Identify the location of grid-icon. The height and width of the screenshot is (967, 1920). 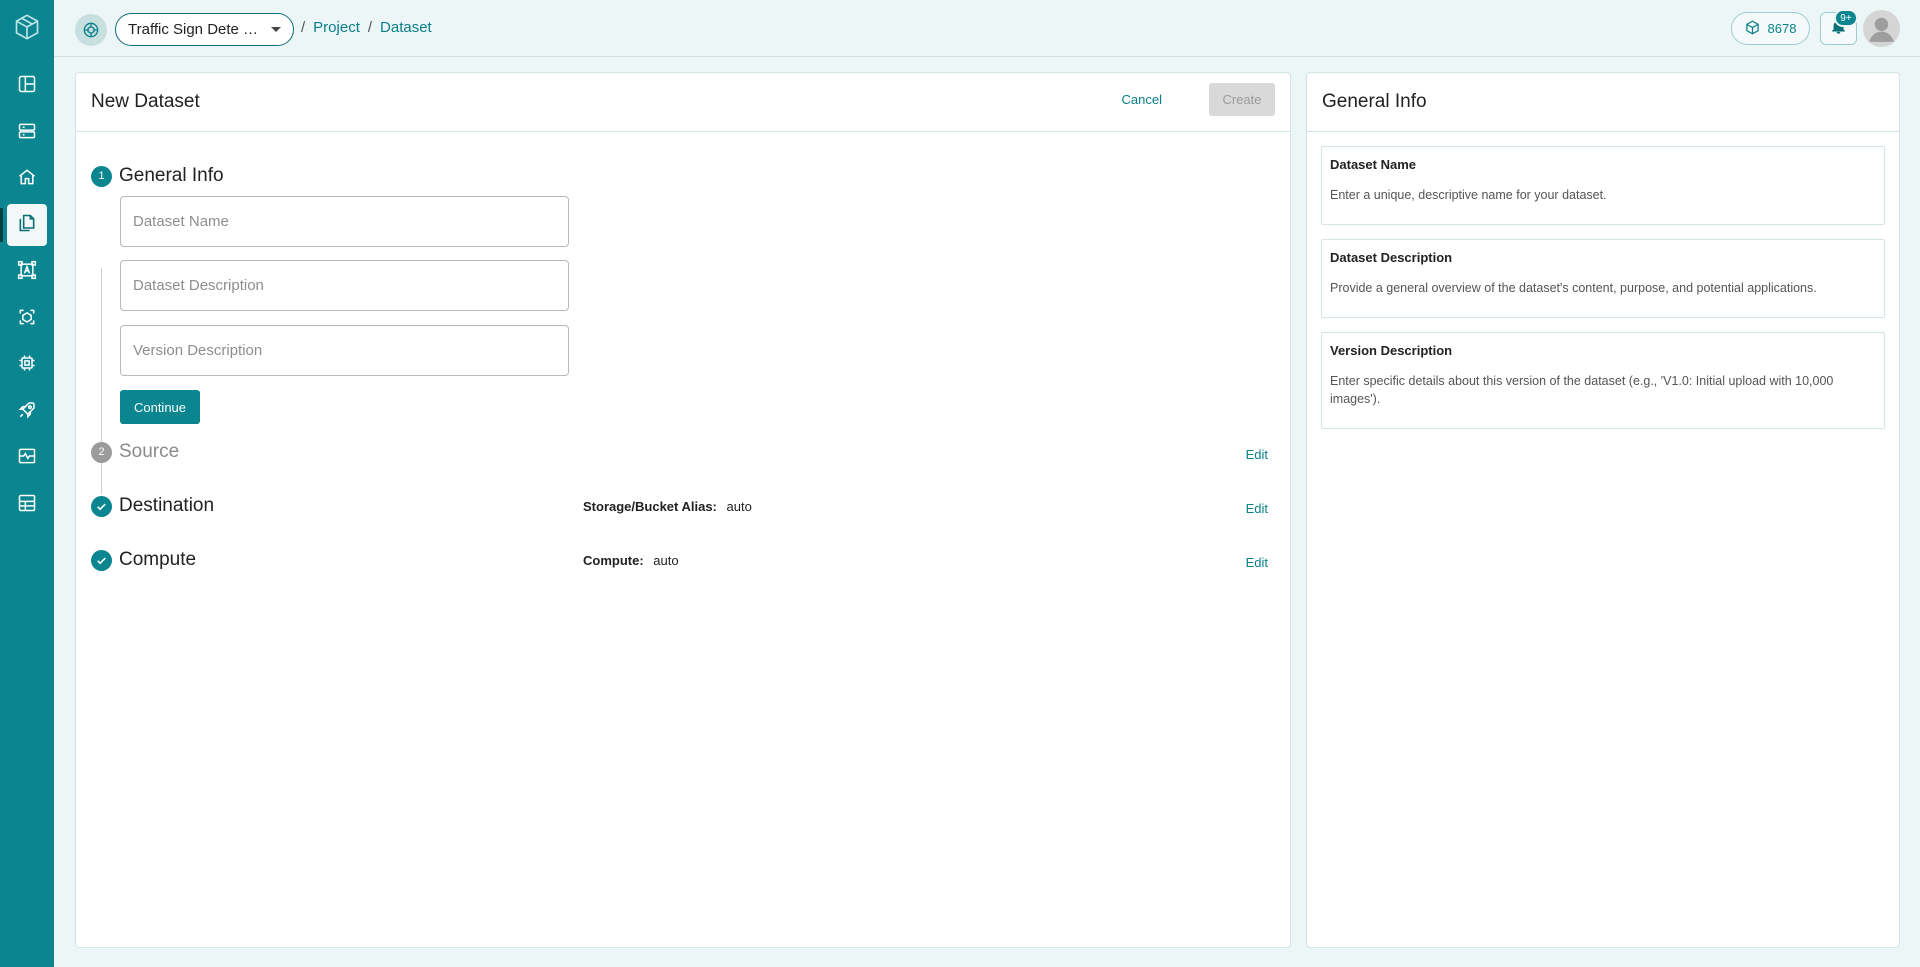
(27, 505).